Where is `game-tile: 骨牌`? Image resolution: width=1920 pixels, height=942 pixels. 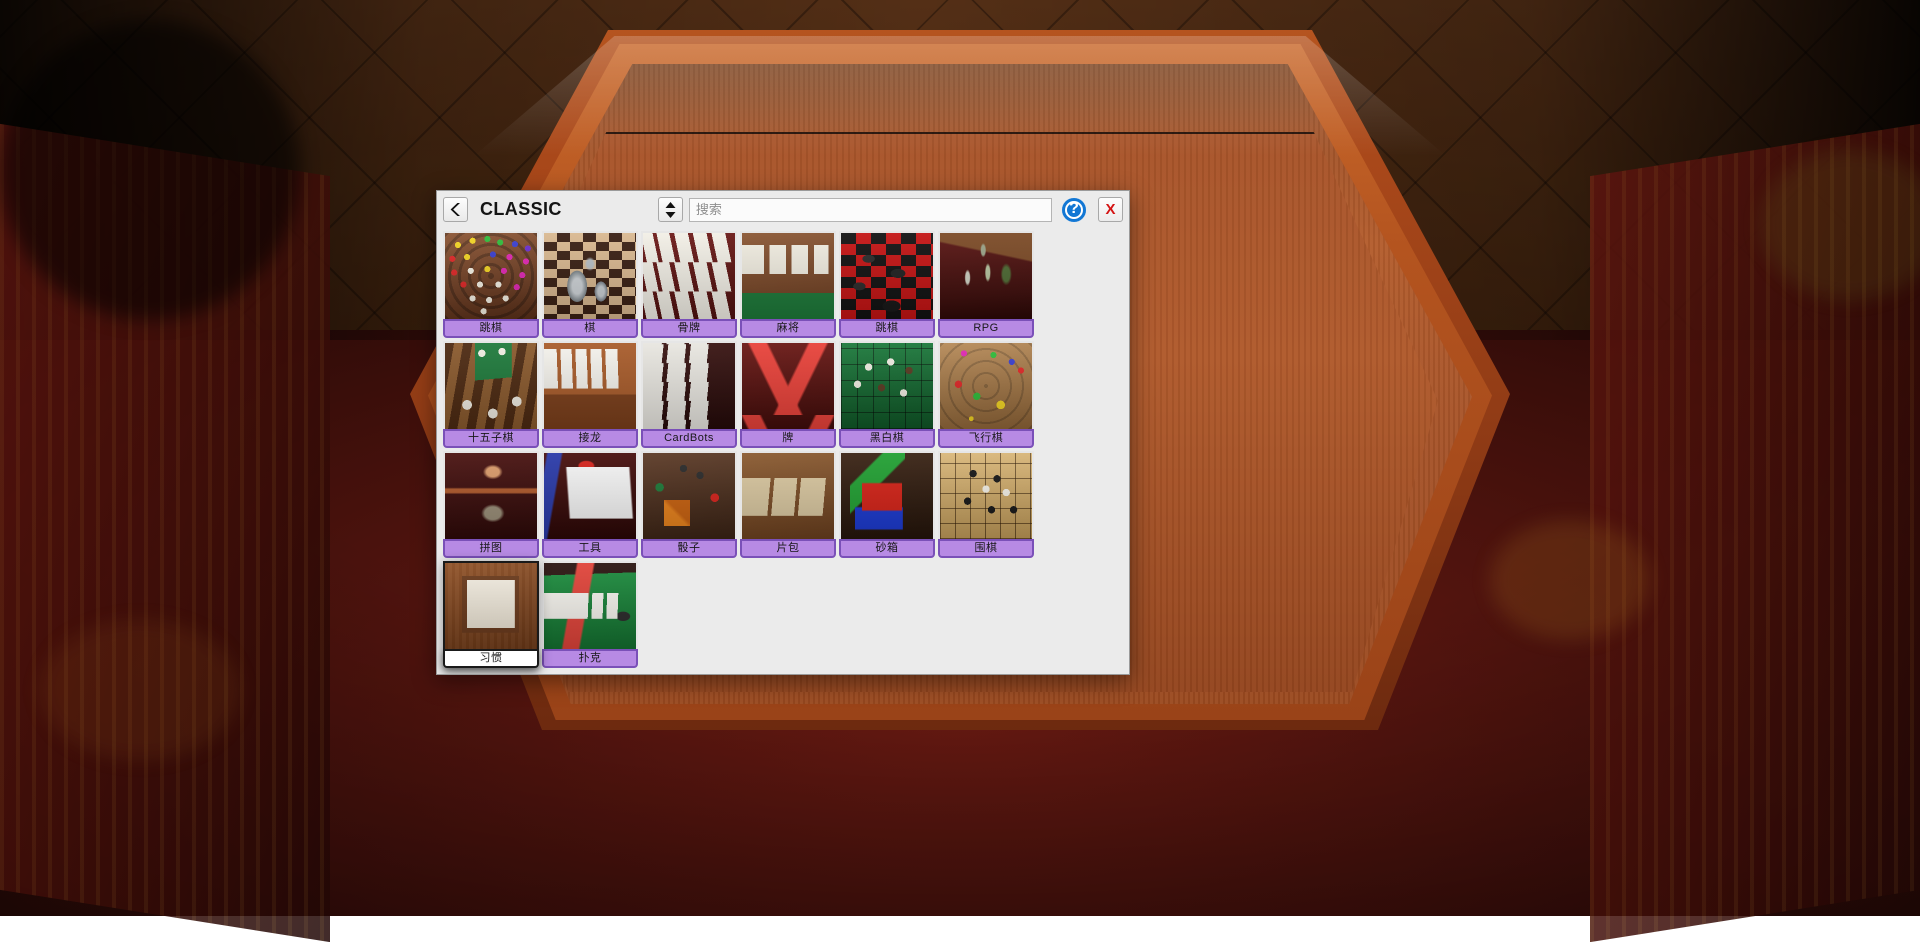 game-tile: 骨牌 is located at coordinates (689, 284).